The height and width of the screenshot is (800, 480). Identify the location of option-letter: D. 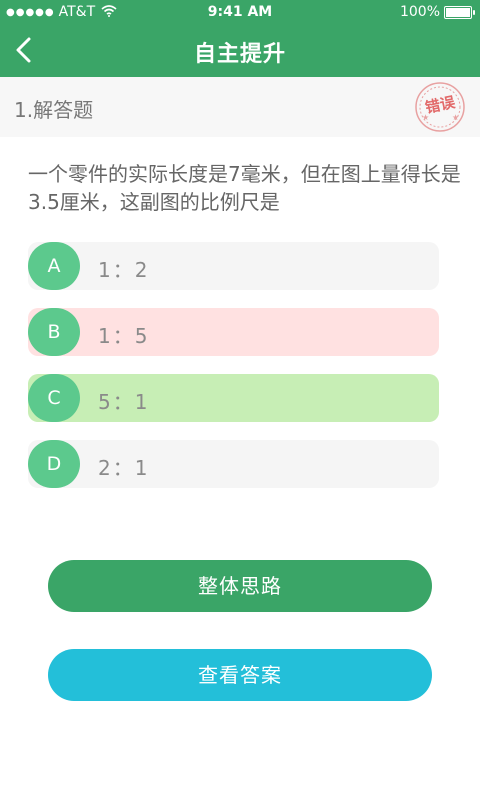
(54, 464).